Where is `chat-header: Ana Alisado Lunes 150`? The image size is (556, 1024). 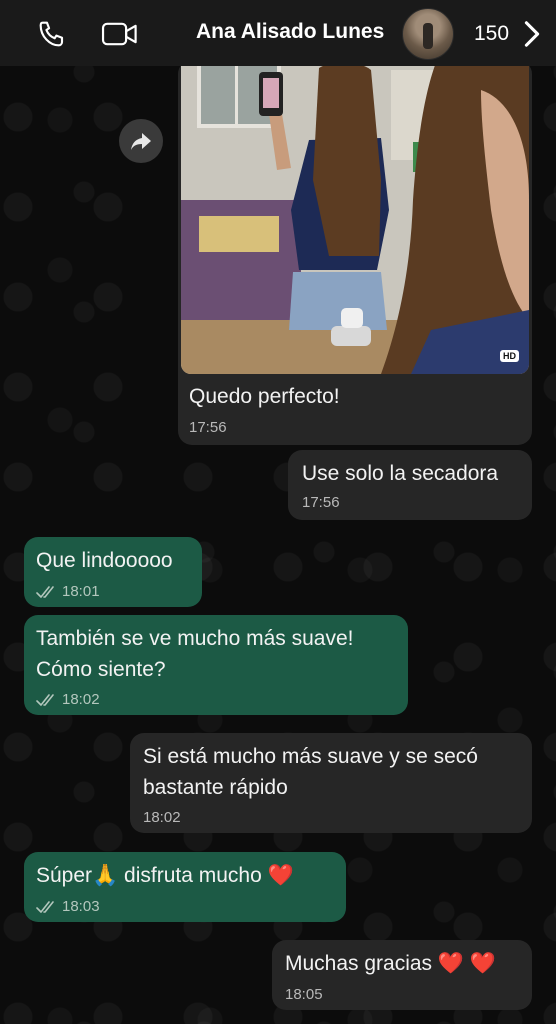
chat-header: Ana Alisado Lunes 150 is located at coordinates (278, 33).